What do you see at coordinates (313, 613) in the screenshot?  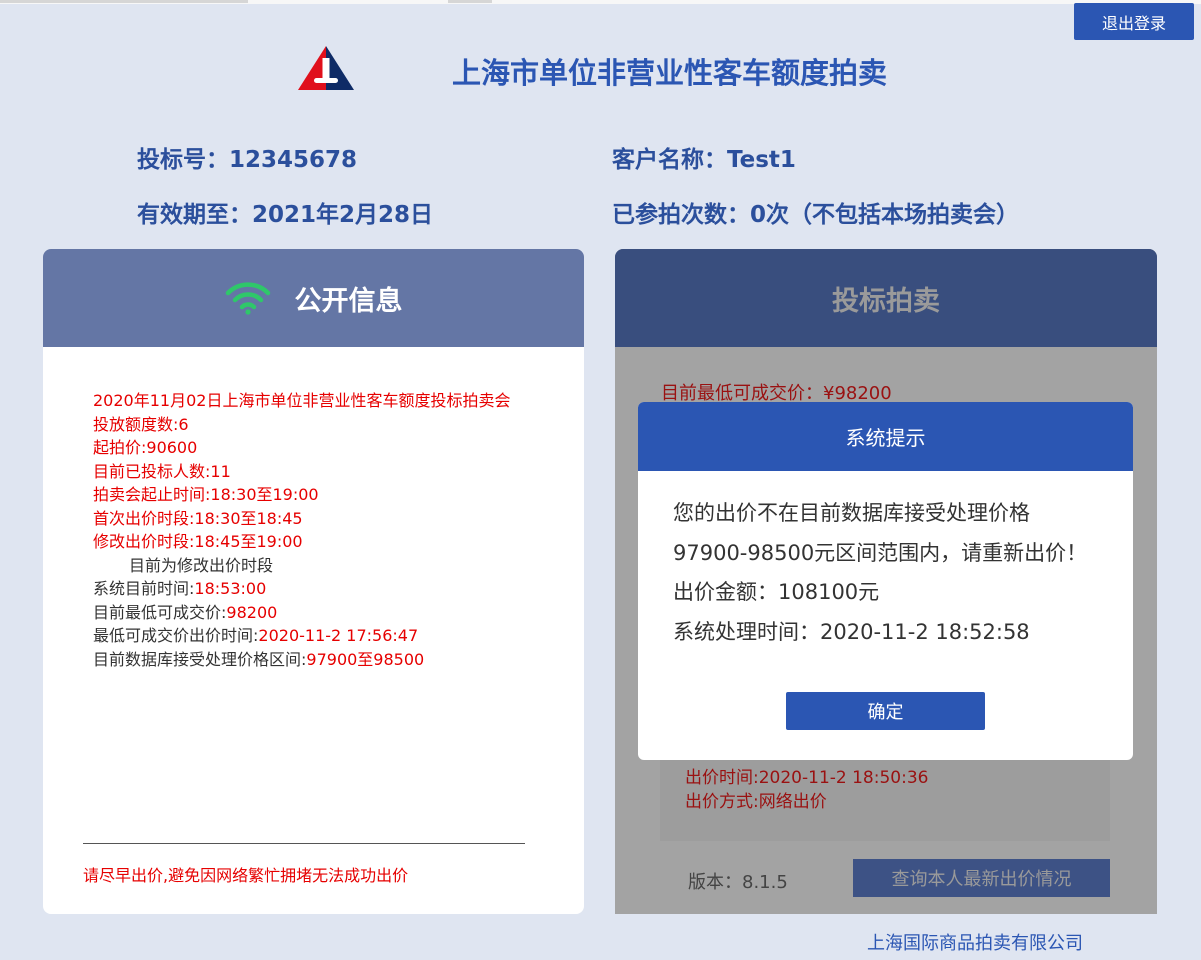 I see `lowest-price: 目前最低可成交价:98200` at bounding box center [313, 613].